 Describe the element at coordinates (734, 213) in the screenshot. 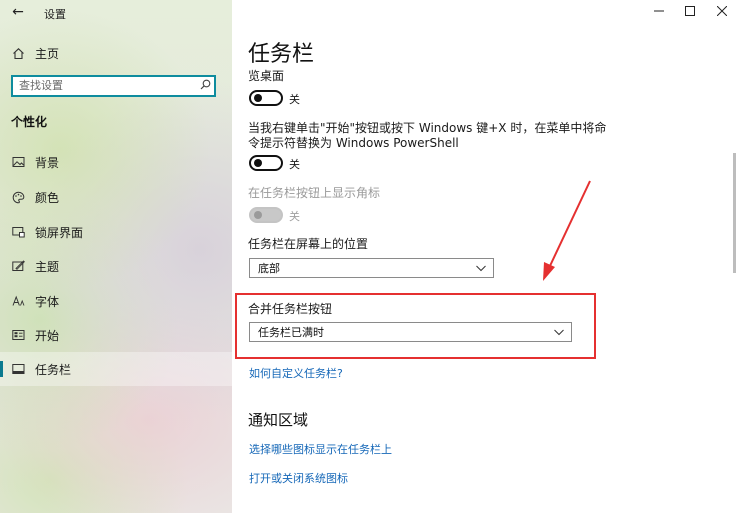

I see `scrollbar` at that location.